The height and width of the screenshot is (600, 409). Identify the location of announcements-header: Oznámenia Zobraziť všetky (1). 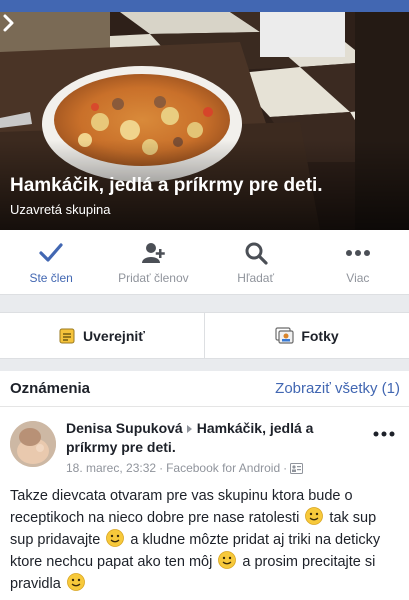
(204, 389).